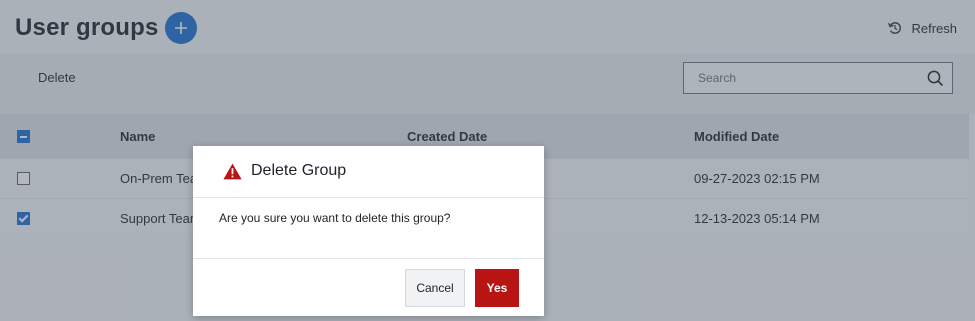 The width and height of the screenshot is (975, 321). Describe the element at coordinates (232, 171) in the screenshot. I see `warning-icon` at that location.